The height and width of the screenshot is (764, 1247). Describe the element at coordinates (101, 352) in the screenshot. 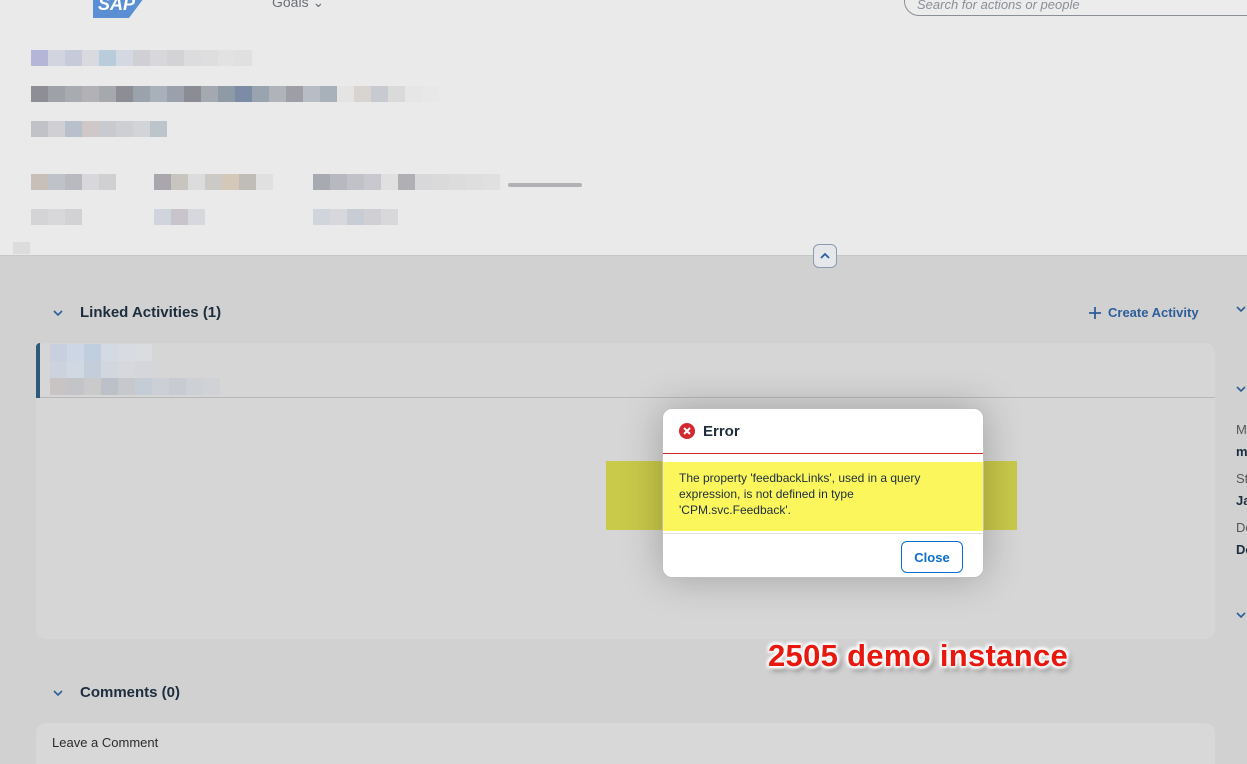

I see `redacted-activity-title` at that location.